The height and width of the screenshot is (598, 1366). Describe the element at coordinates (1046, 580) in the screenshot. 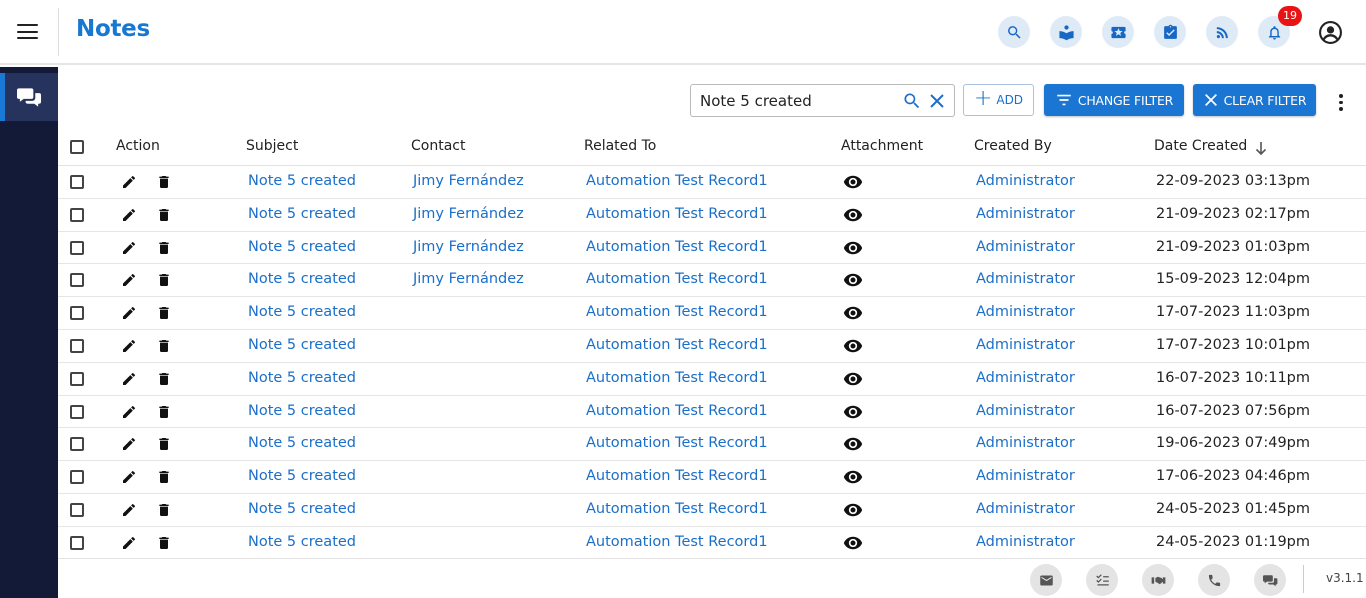

I see `email-icon` at that location.